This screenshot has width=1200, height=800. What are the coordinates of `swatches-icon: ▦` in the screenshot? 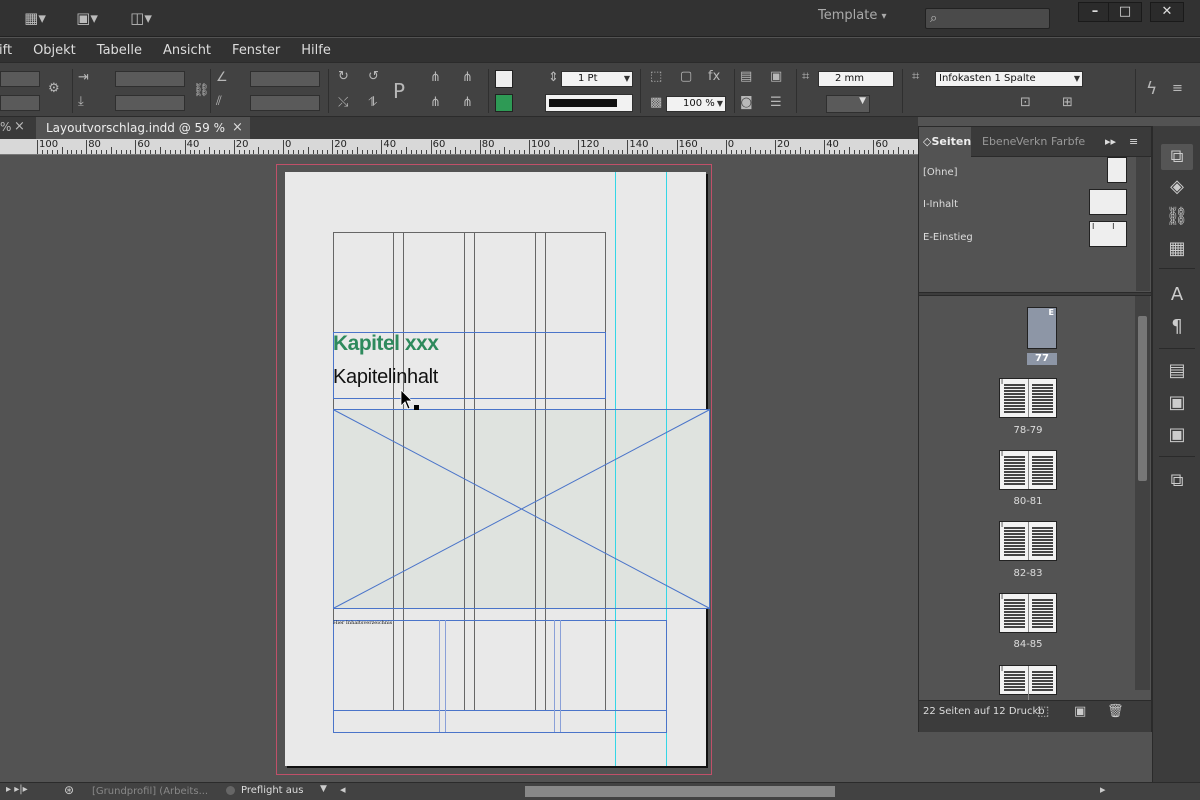 It's located at (1177, 249).